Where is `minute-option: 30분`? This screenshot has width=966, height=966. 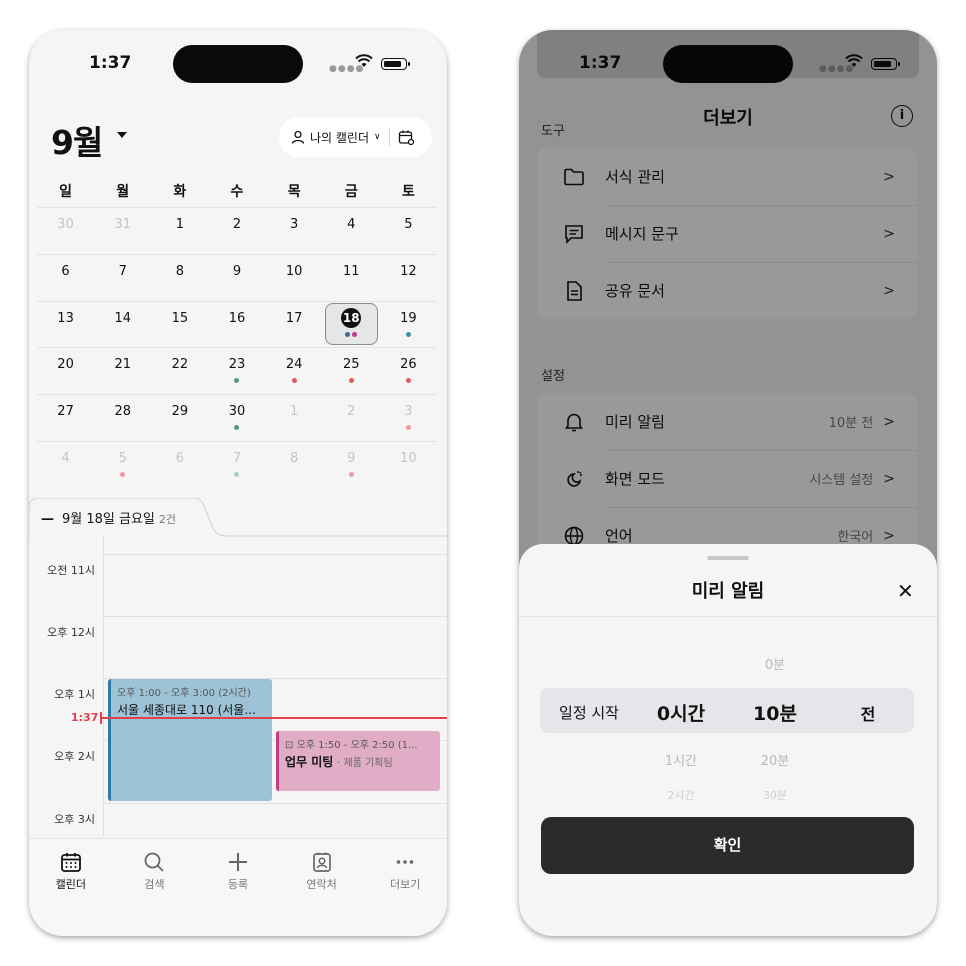
minute-option: 30분 is located at coordinates (775, 795).